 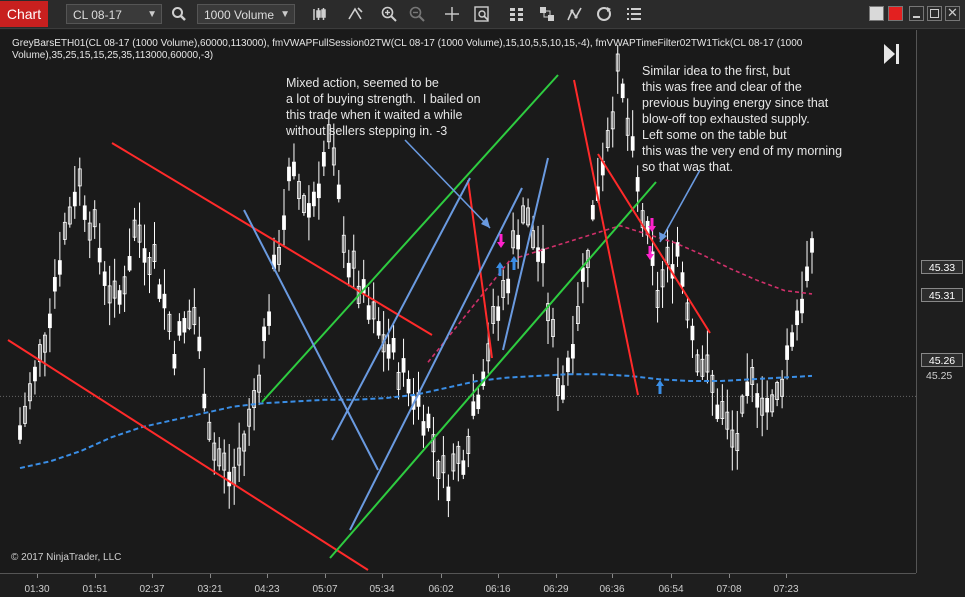 I want to click on price-axis: 45.33 45.31 45.26 45.25, so click(x=940, y=301).